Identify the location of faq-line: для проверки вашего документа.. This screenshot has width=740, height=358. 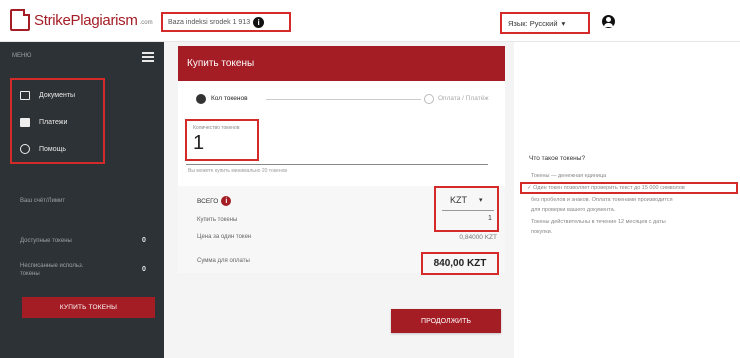
(573, 210).